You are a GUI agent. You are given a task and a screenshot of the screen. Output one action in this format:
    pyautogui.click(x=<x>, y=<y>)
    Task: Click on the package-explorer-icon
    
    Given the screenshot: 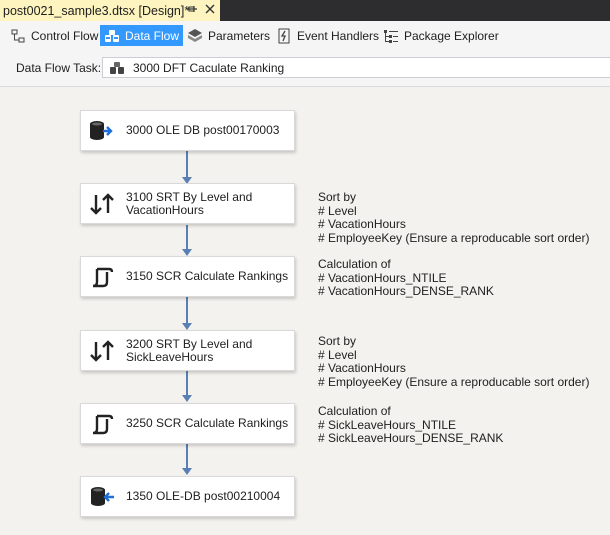 What is the action you would take?
    pyautogui.click(x=391, y=36)
    